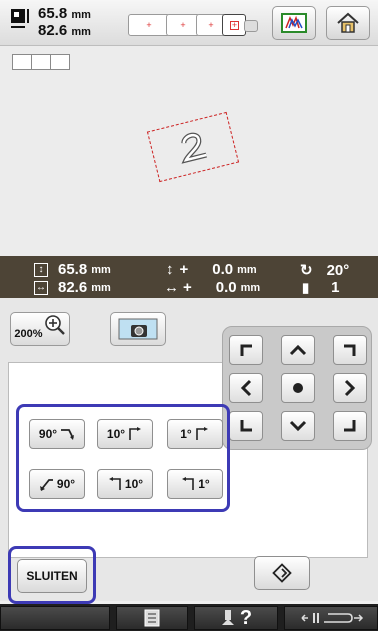 The image size is (378, 631). I want to click on info-h-offset-value: 0.0, so click(226, 287).